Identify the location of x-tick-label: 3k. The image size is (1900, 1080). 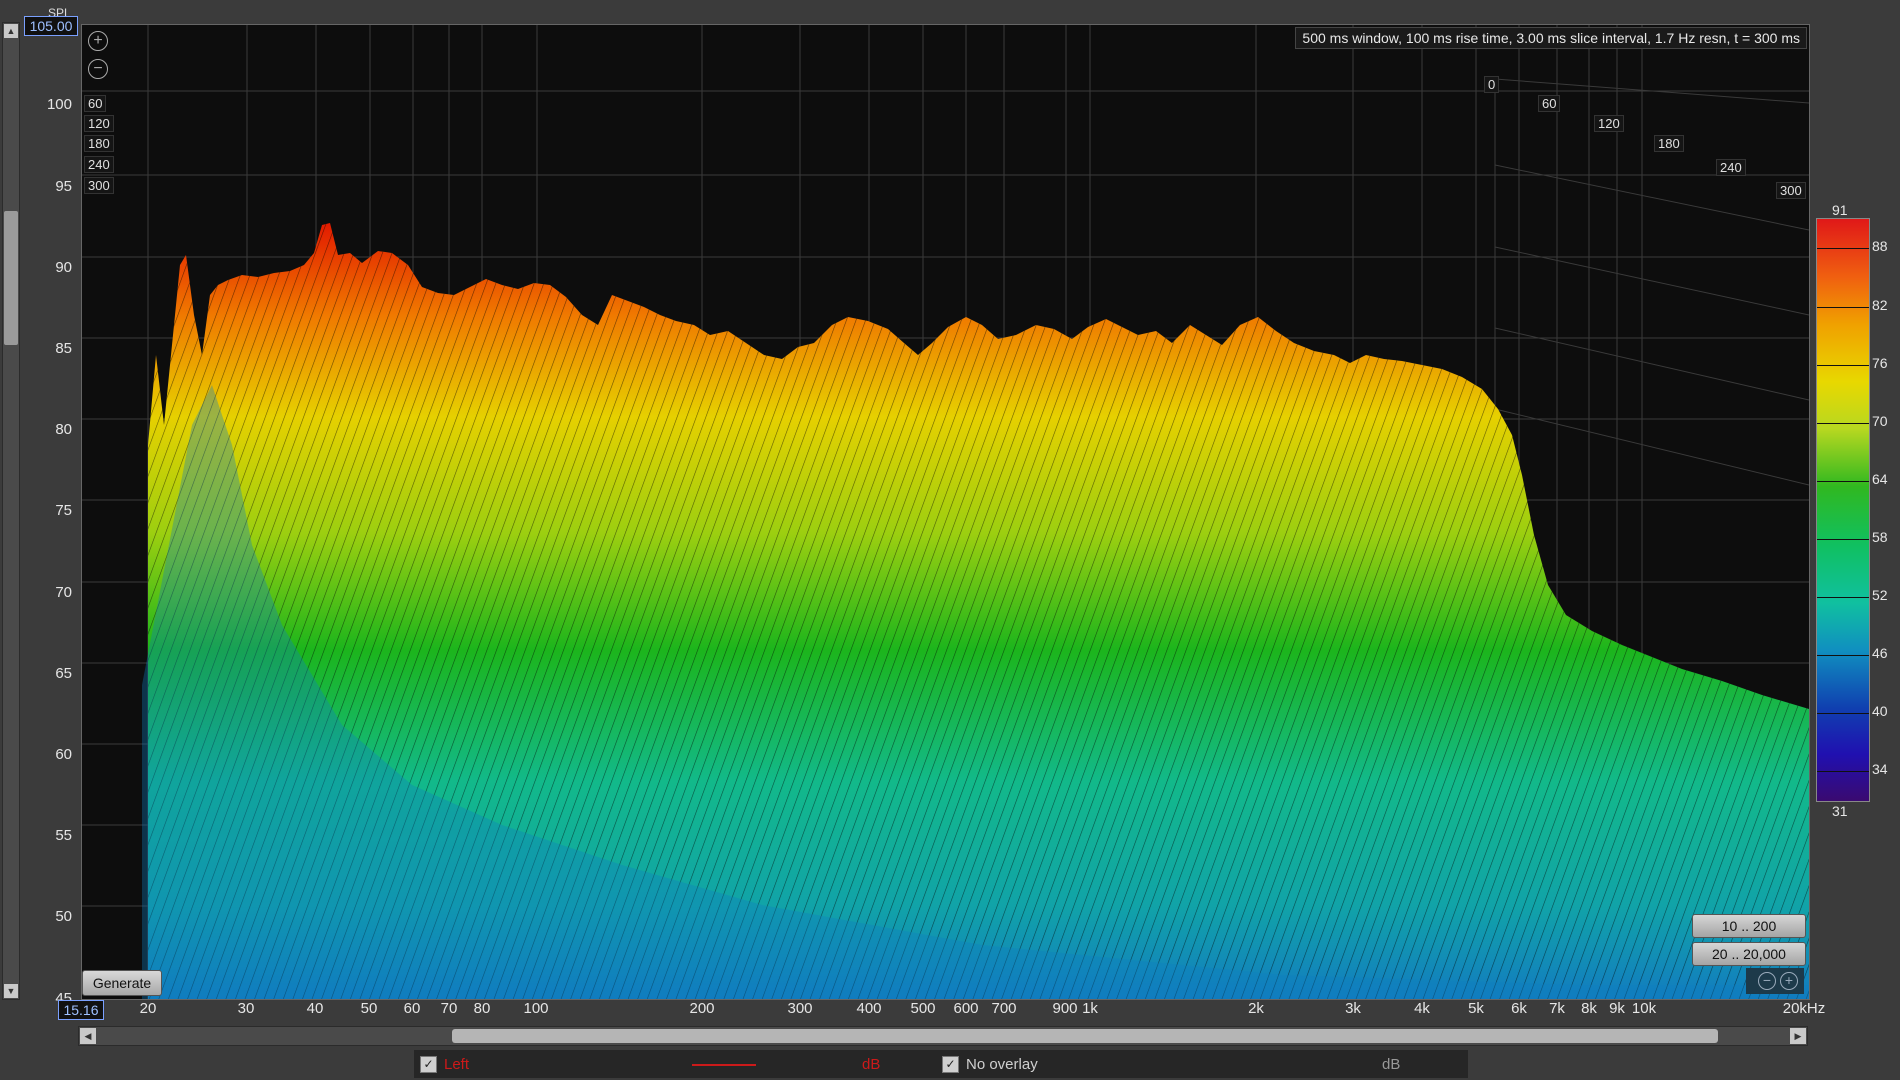
(1353, 1008).